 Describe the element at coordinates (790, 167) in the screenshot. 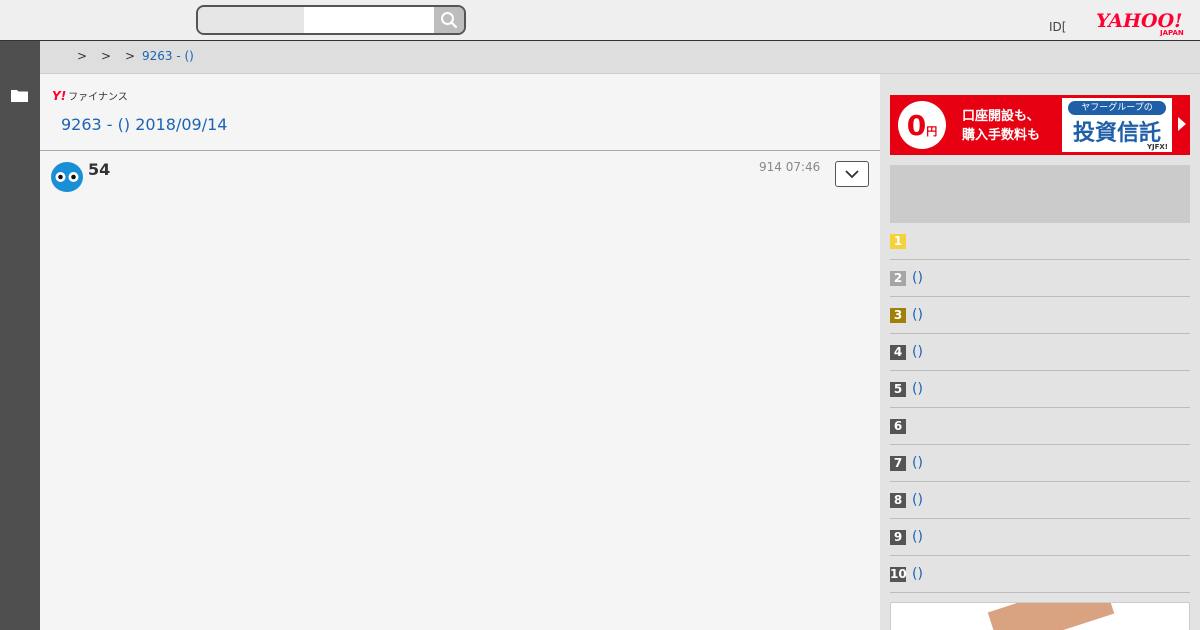

I see `post-timestamp: 914 07:46` at that location.